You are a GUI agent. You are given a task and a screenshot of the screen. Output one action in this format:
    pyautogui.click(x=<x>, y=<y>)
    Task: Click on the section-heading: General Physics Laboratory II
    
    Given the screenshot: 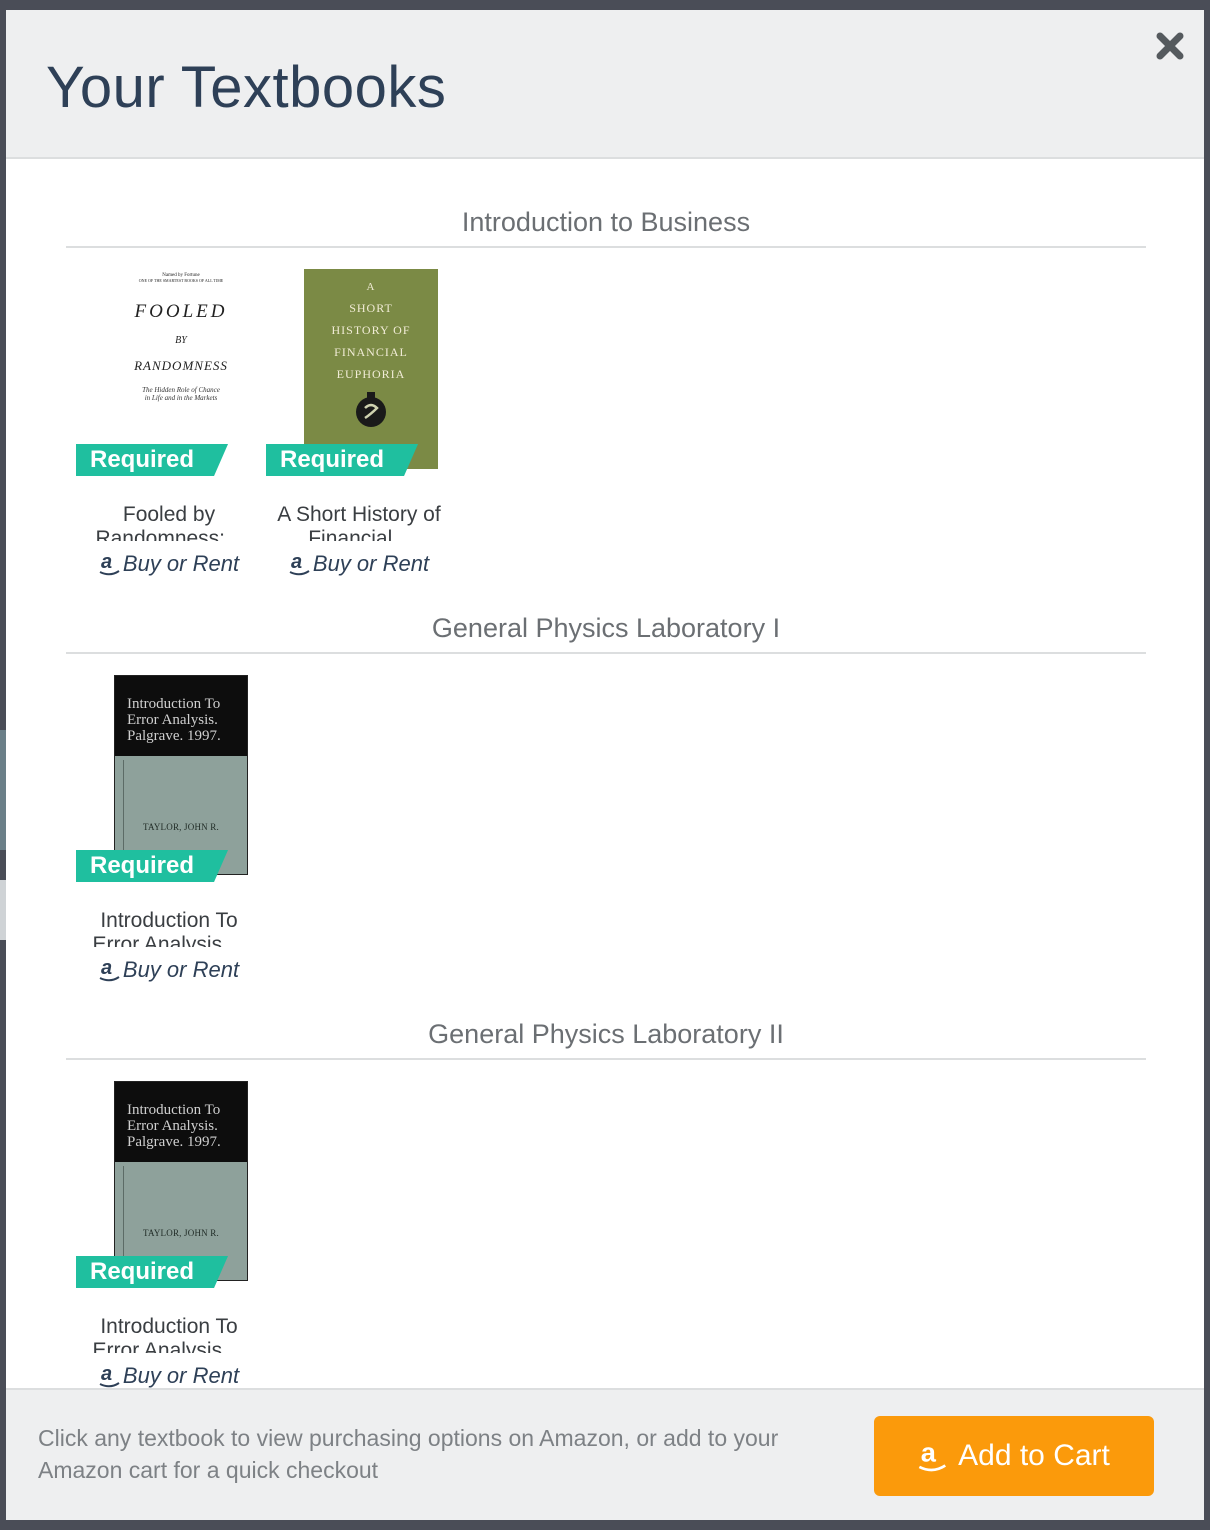 What is the action you would take?
    pyautogui.click(x=606, y=1039)
    